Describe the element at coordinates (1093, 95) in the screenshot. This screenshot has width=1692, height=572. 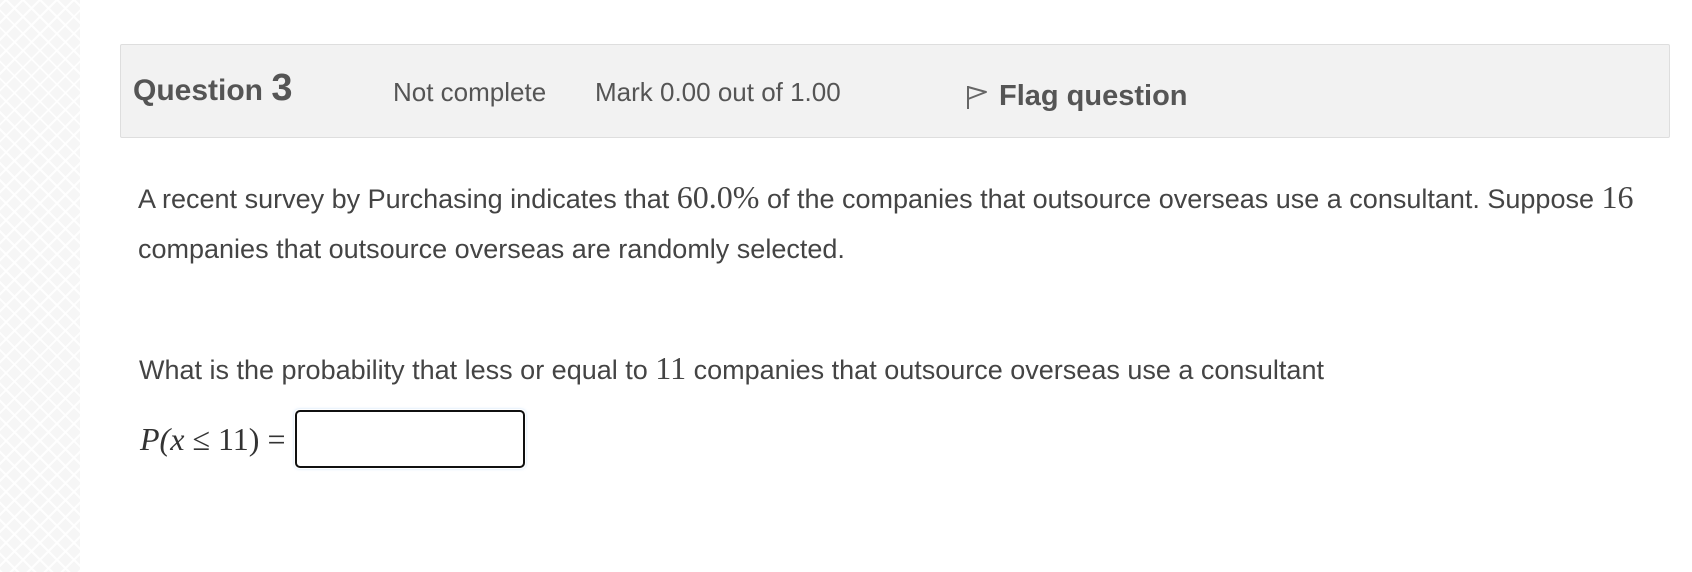
I see `flag-question-label: Flag question` at that location.